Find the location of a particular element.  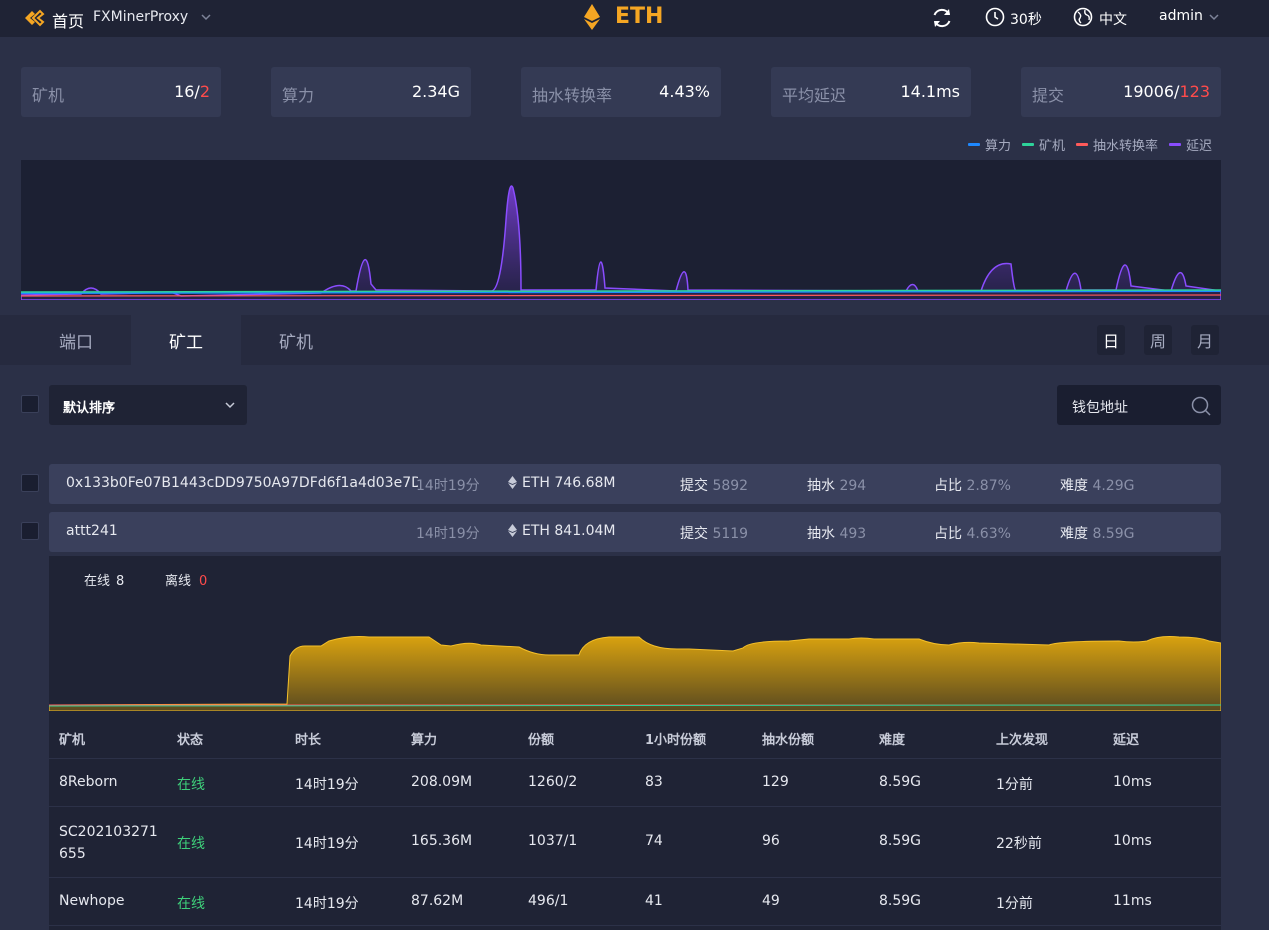

chart-legend: 算力 矿机 抽水转换率 延迟 is located at coordinates (1090, 144).